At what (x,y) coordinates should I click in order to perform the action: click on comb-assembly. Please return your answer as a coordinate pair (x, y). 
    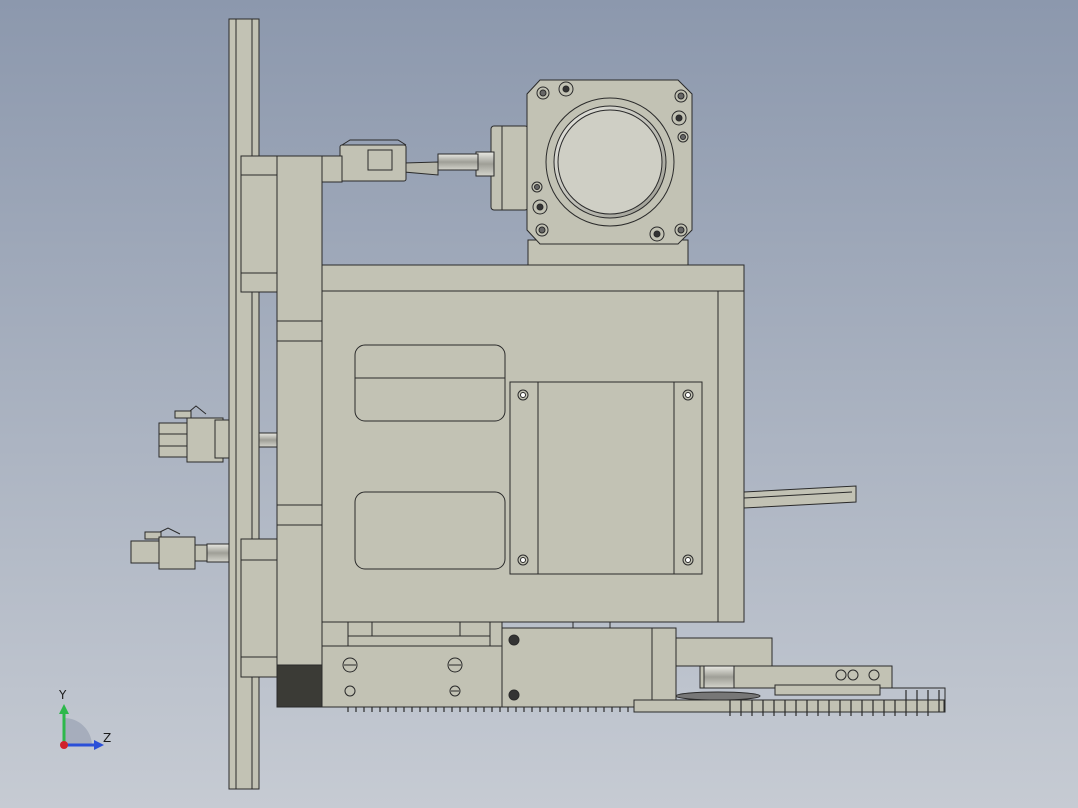
    Looking at the image, I should click on (789, 675).